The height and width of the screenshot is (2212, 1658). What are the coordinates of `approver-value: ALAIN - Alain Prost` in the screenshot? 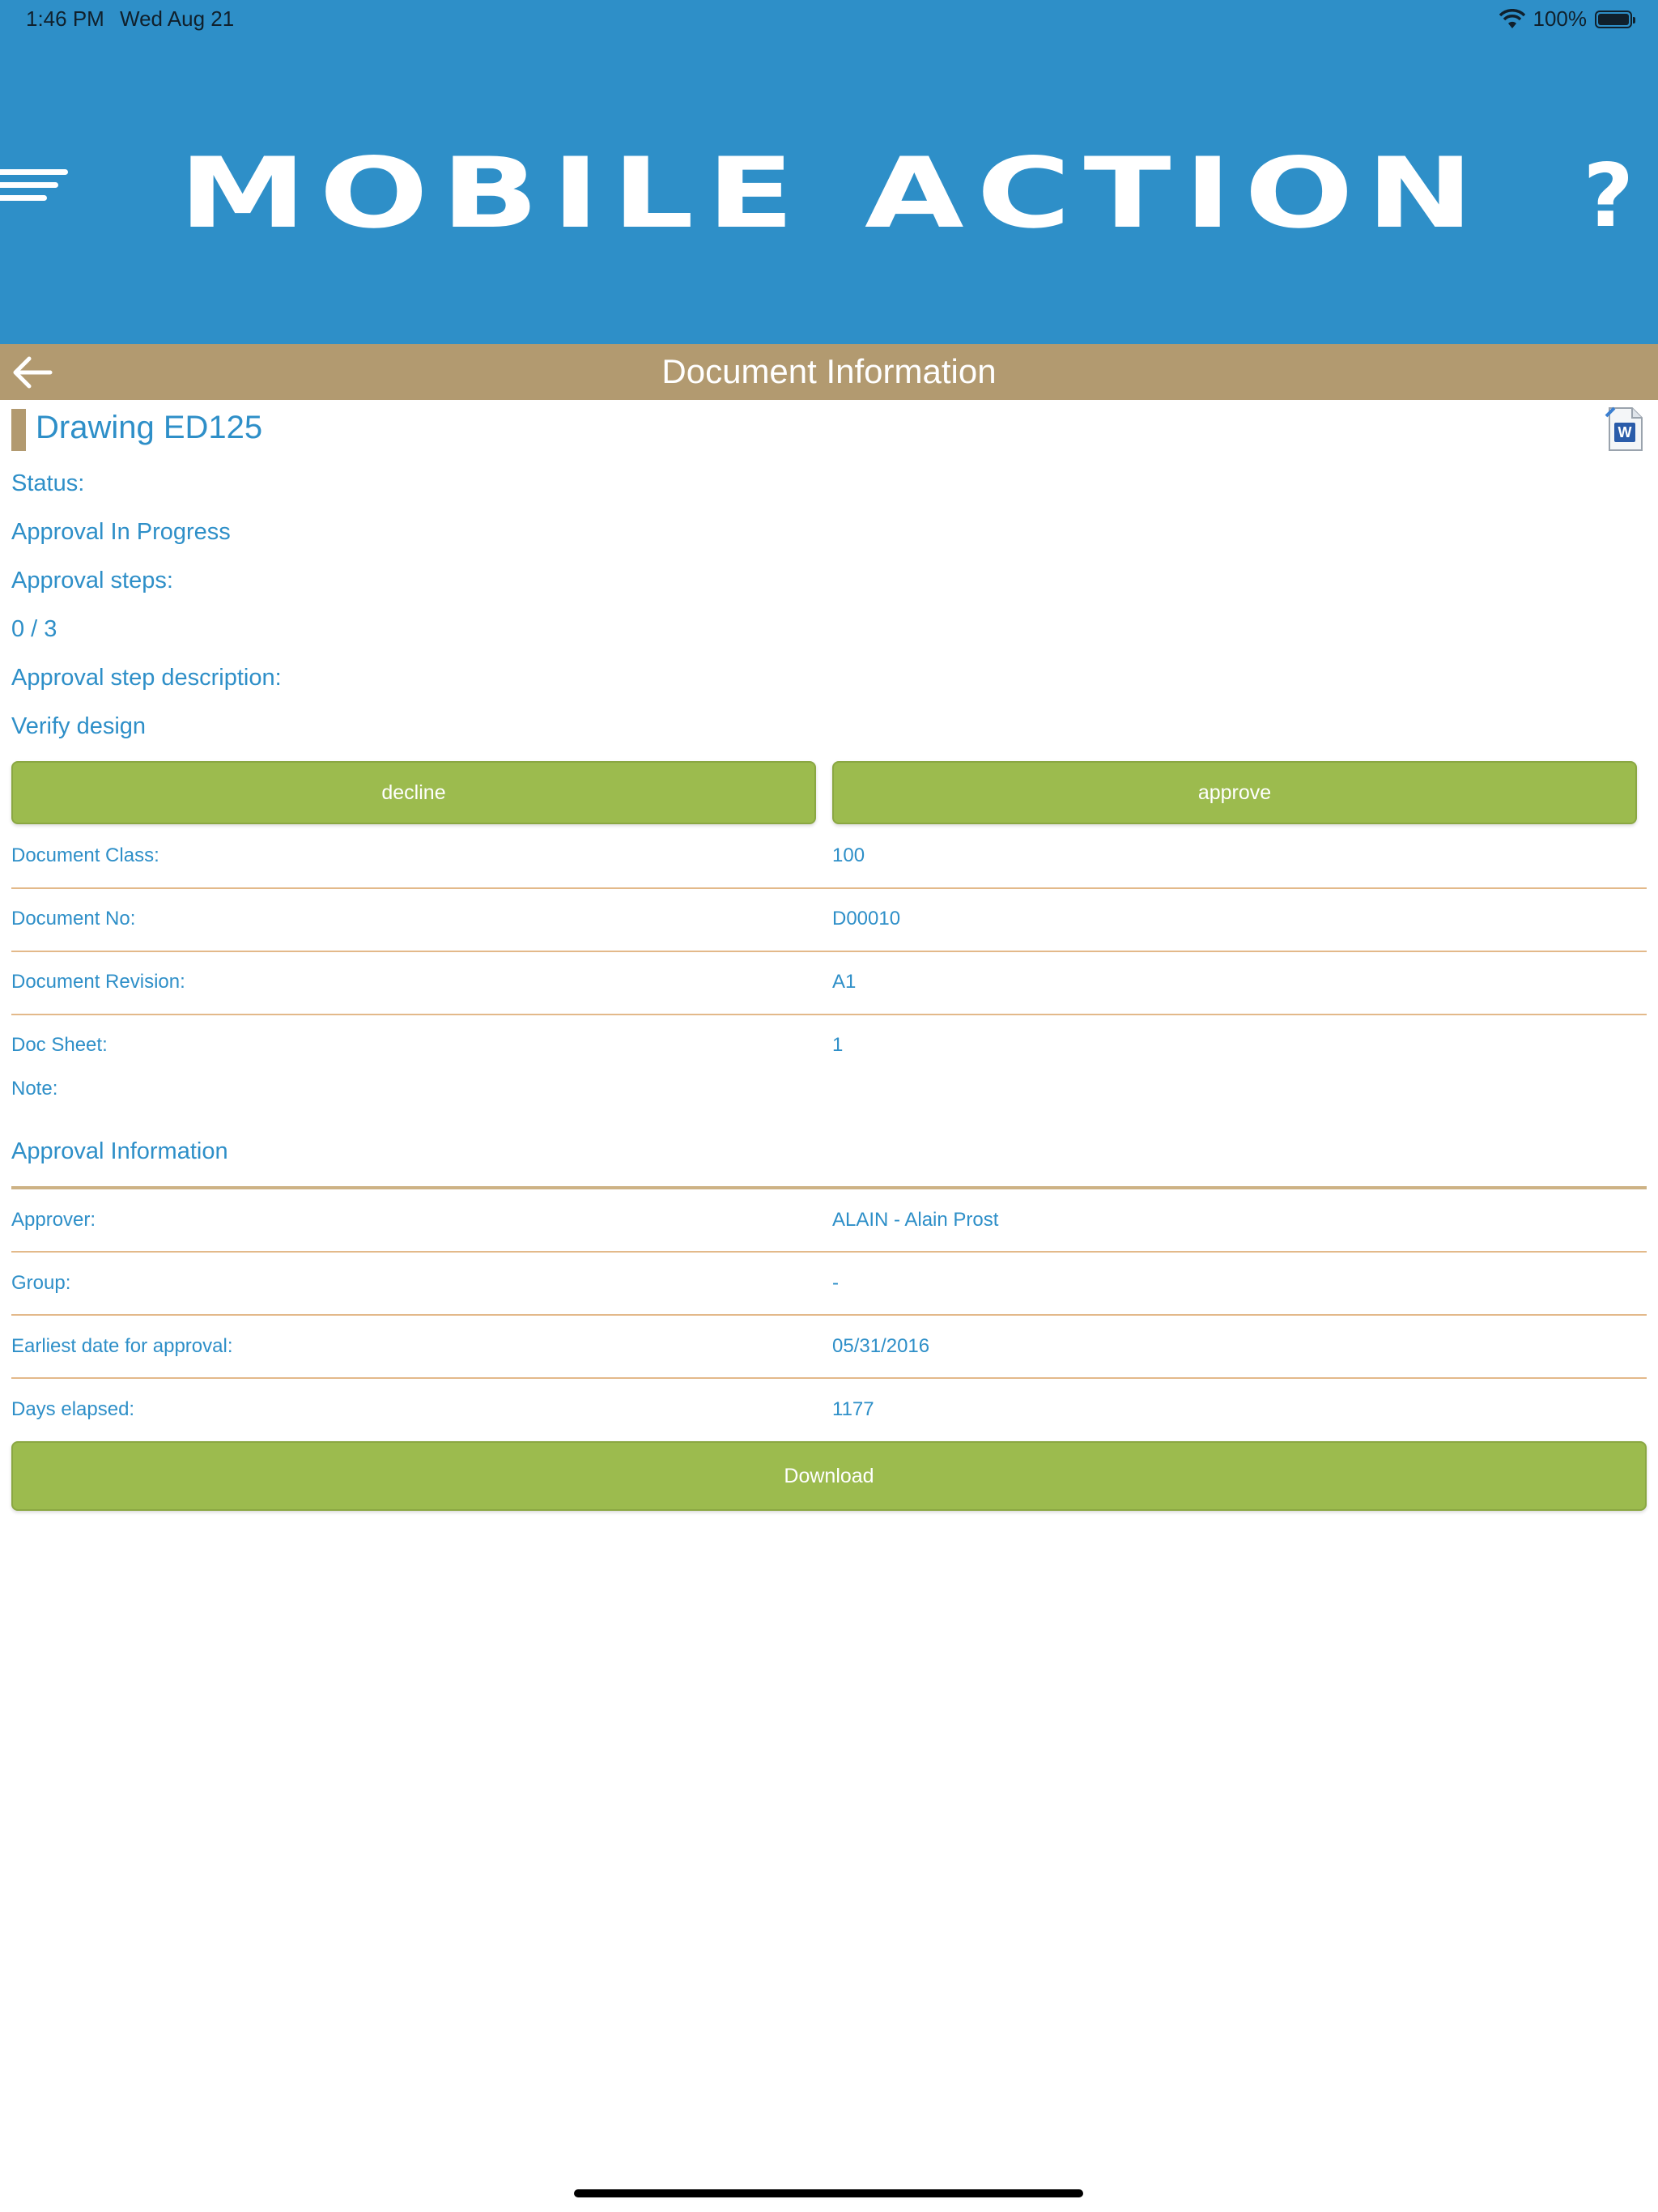 It's located at (915, 1220).